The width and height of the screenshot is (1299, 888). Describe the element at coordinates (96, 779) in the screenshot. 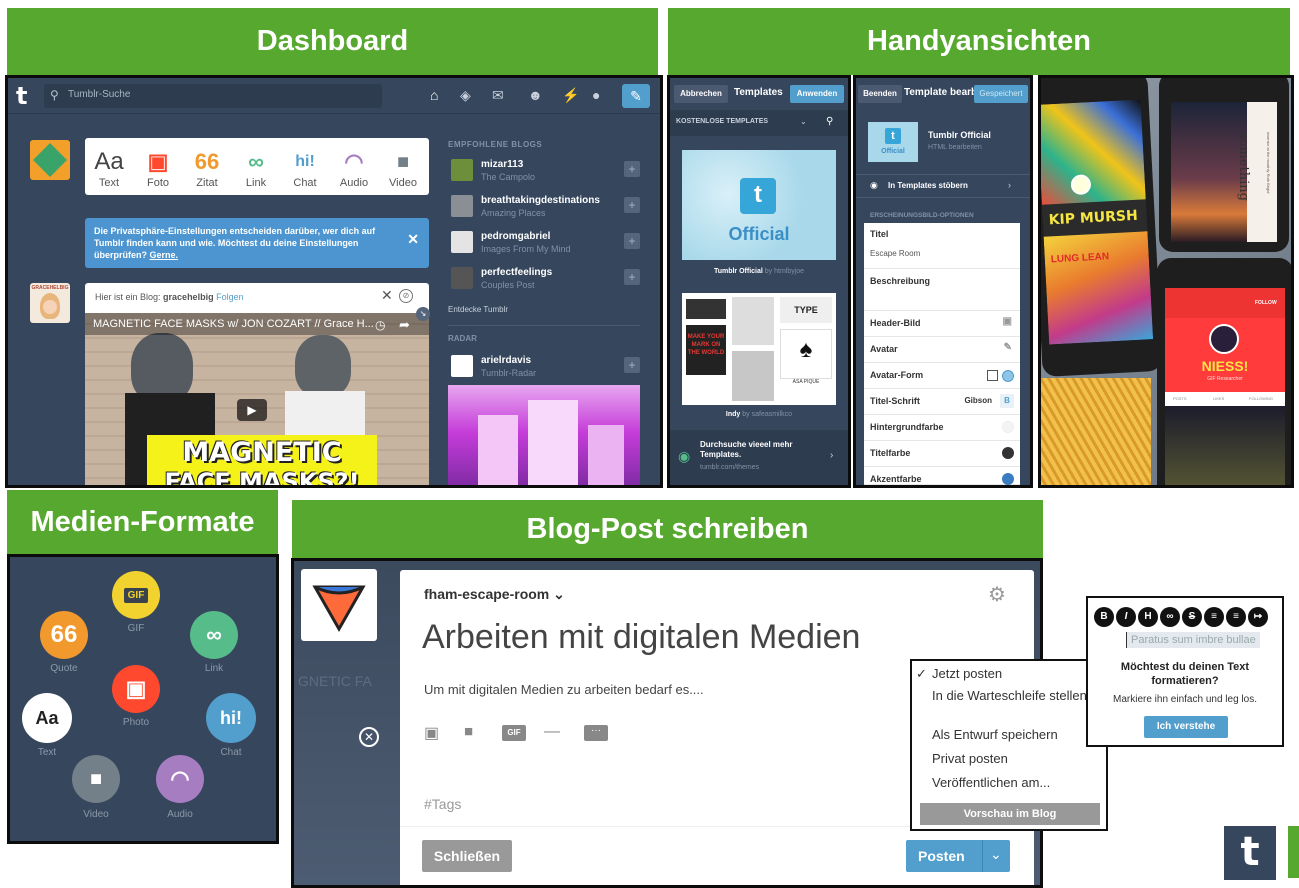

I see `media-video: ■` at that location.